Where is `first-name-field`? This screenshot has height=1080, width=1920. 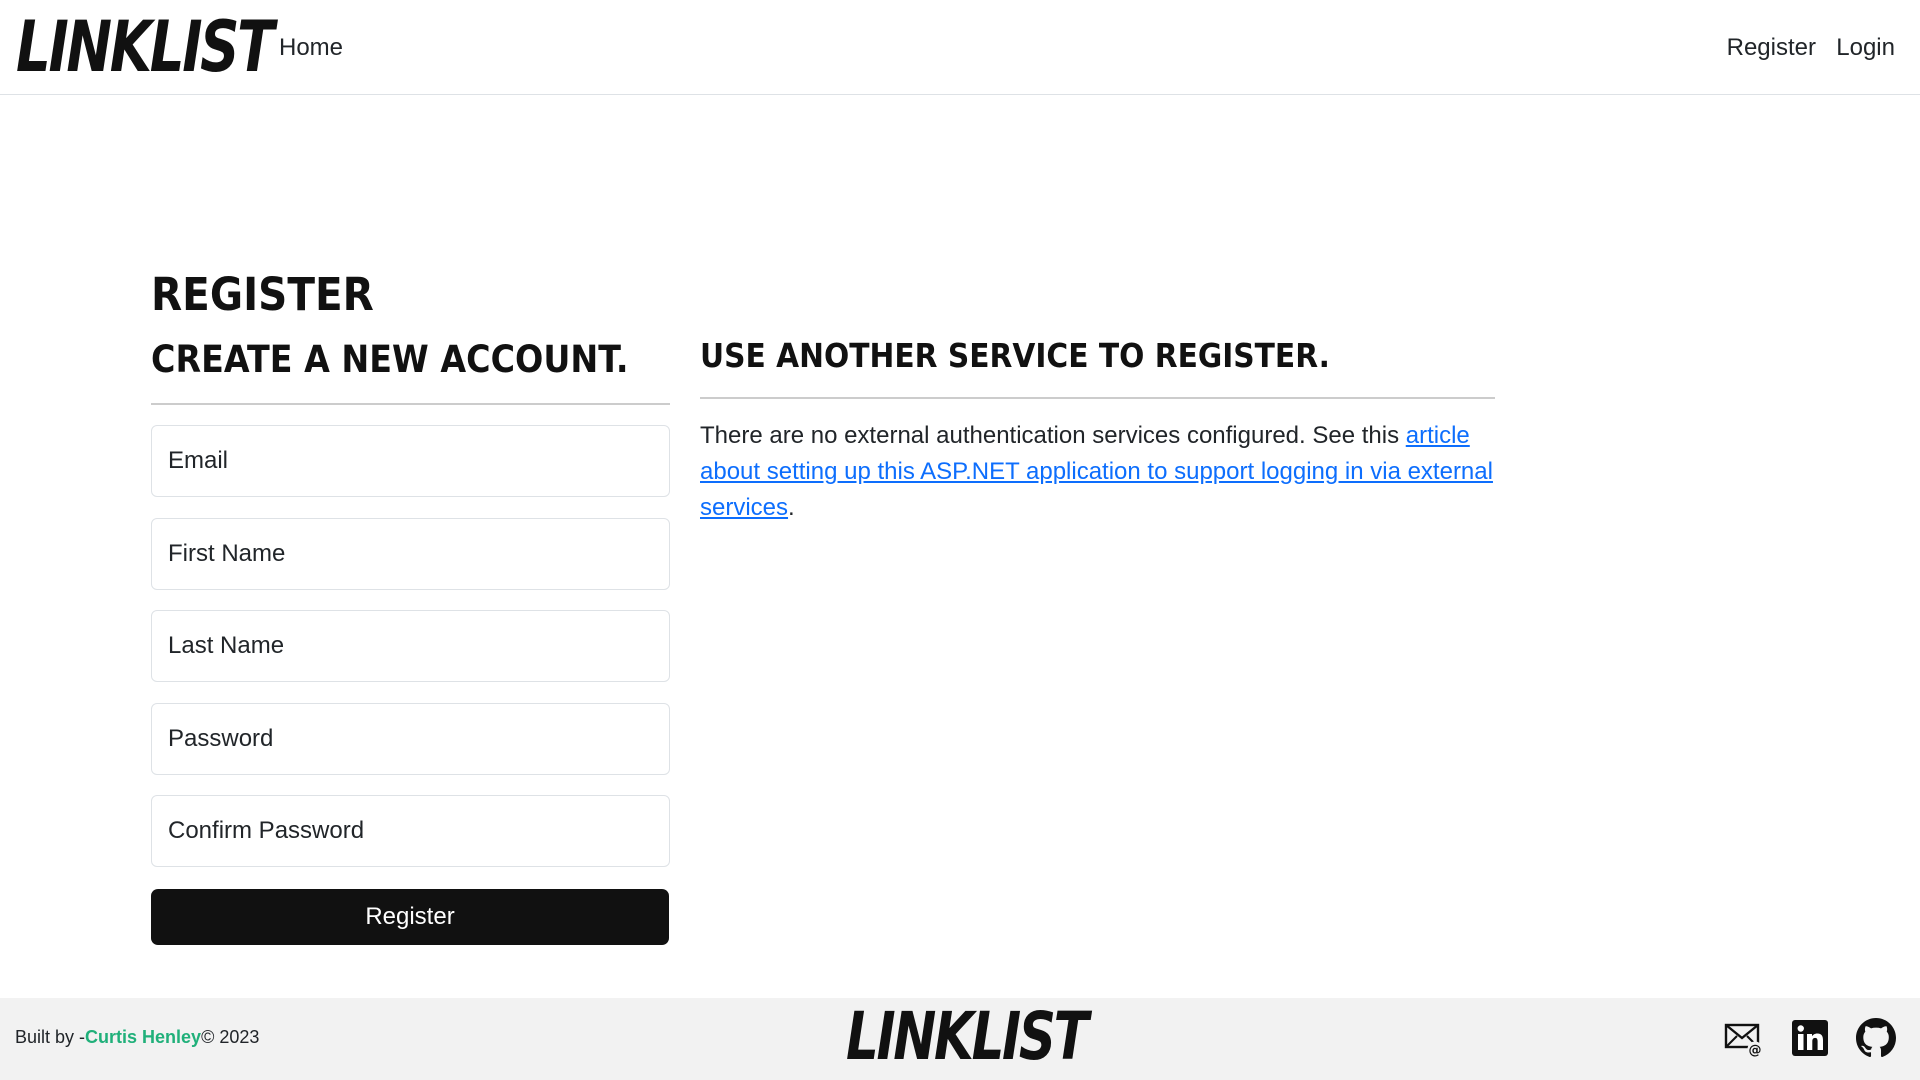 first-name-field is located at coordinates (410, 554).